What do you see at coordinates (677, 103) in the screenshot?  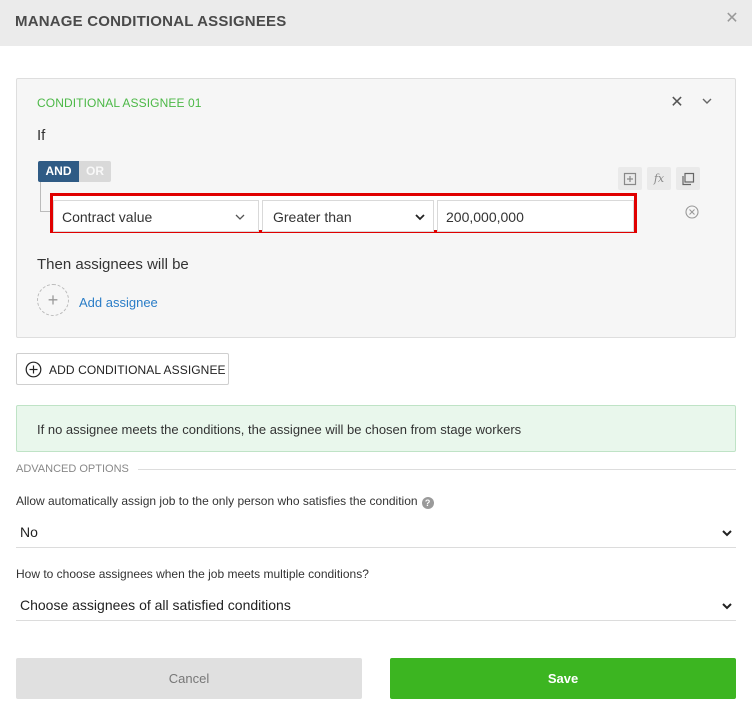 I see `remove-card-icon: ✕` at bounding box center [677, 103].